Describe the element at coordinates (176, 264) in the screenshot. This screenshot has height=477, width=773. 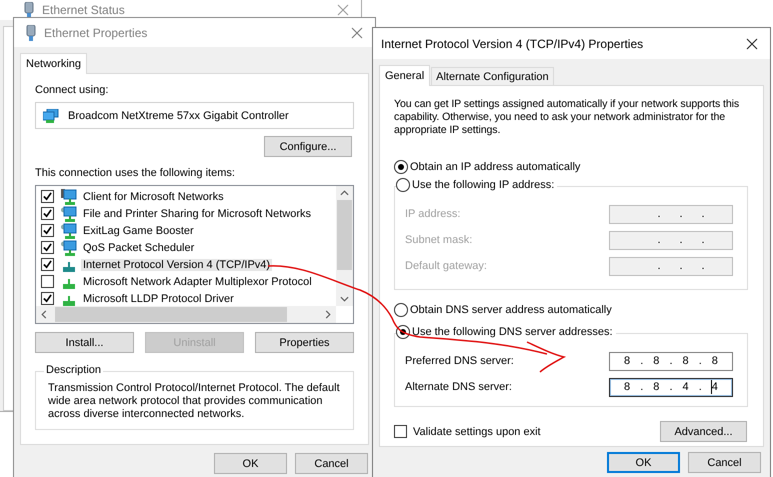
I see `list-item: Internet Protocol Version 4 (TCP/IPv4)` at that location.